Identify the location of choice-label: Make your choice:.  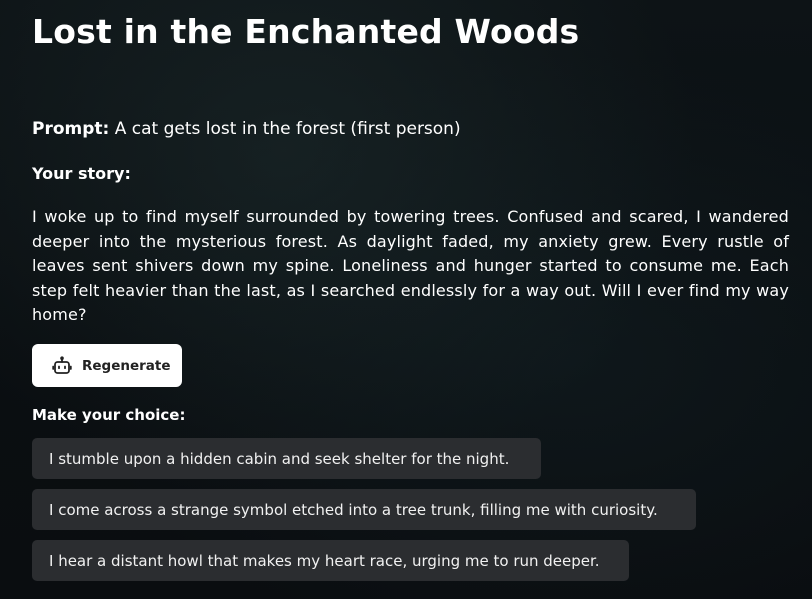
(109, 415).